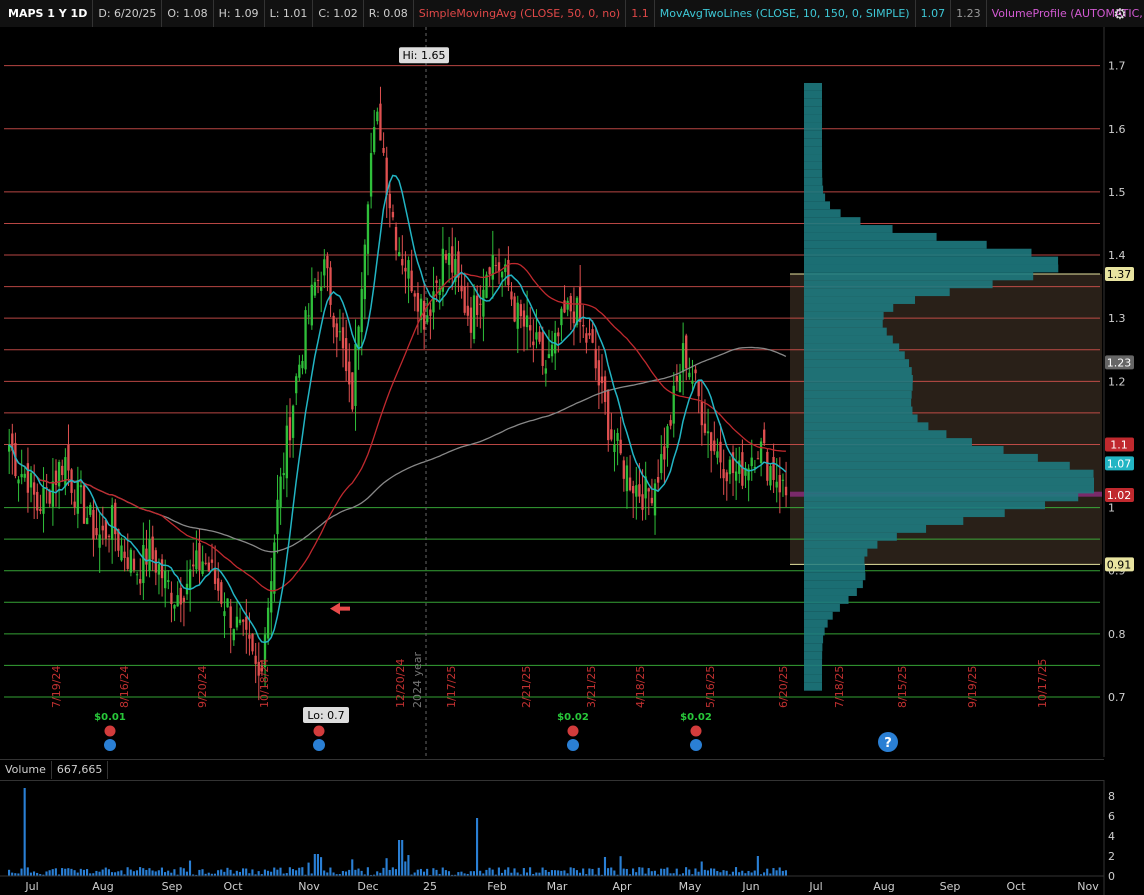  What do you see at coordinates (1120, 14) in the screenshot?
I see `gear-icon: ⚙` at bounding box center [1120, 14].